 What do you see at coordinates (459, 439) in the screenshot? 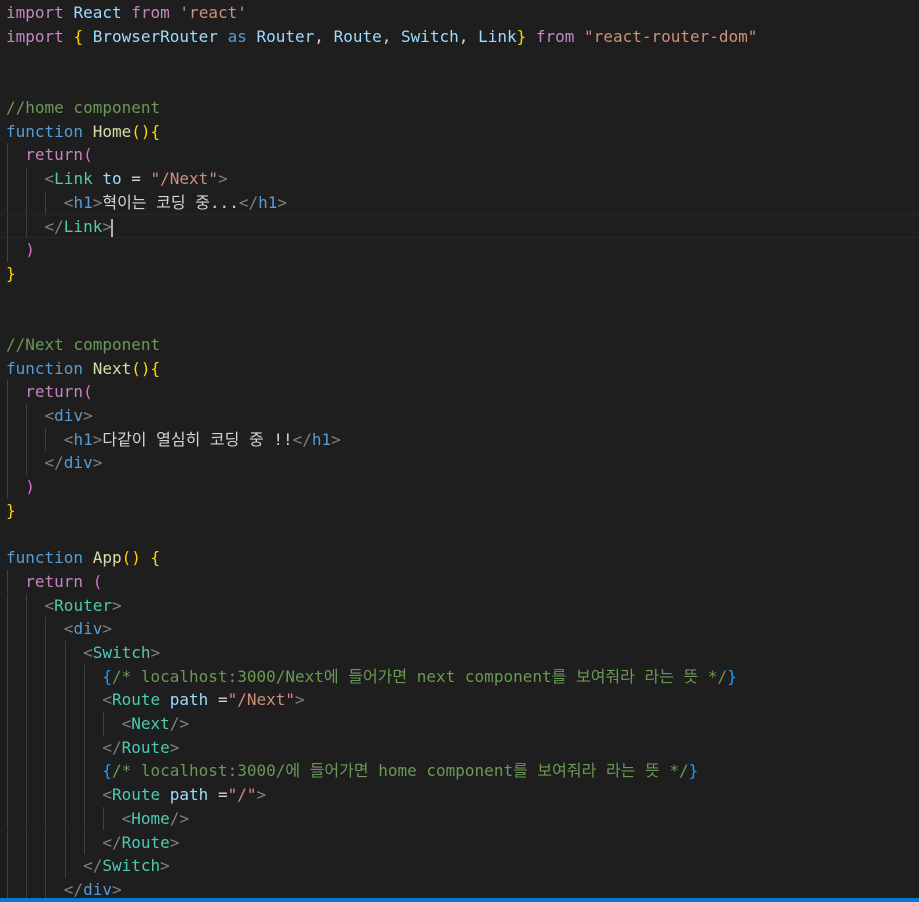
I see `code-line: <h1>다같이 열심히 코딩 중 !!</h1>` at bounding box center [459, 439].